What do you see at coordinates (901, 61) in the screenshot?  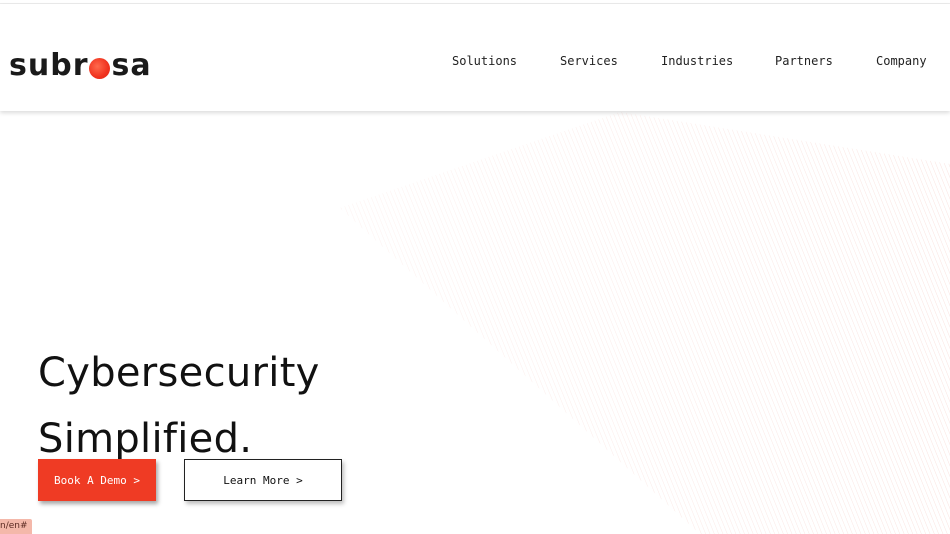 I see `nav-company: Company` at bounding box center [901, 61].